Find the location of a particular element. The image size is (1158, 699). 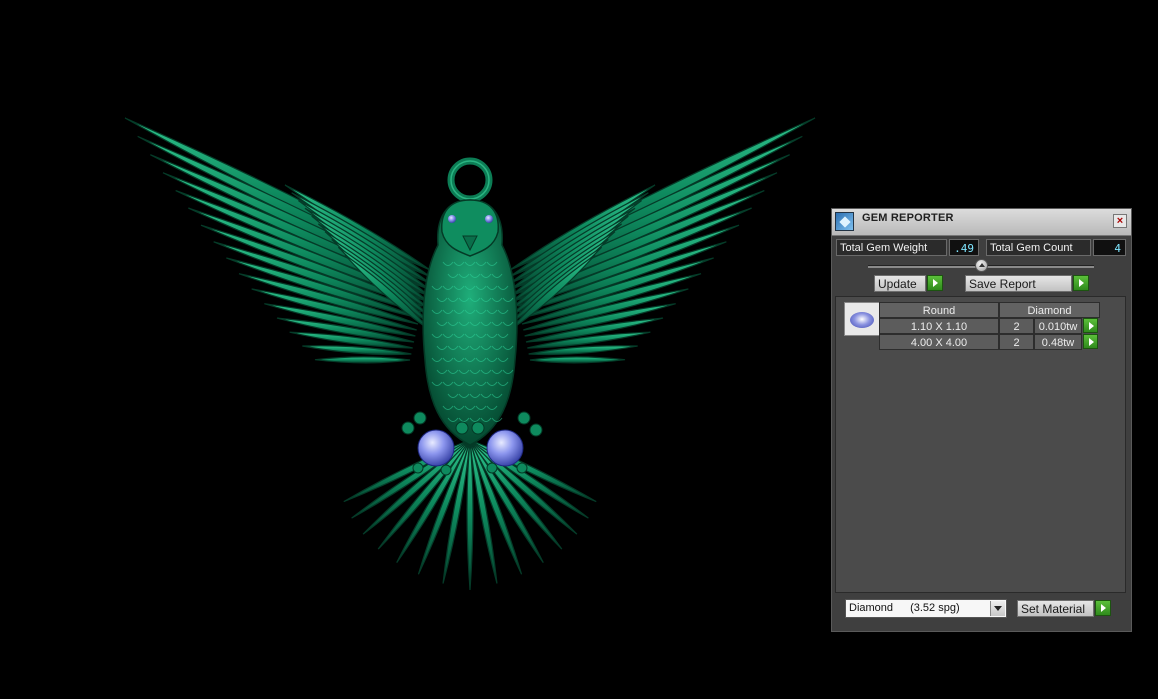

gem-shape-header: Round is located at coordinates (939, 310).